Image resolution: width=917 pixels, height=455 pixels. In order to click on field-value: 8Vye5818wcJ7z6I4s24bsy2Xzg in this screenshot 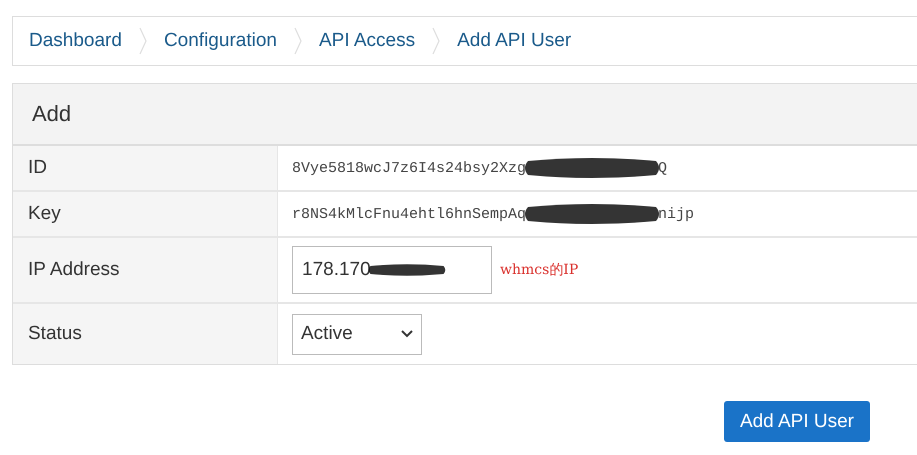, I will do `click(409, 168)`.